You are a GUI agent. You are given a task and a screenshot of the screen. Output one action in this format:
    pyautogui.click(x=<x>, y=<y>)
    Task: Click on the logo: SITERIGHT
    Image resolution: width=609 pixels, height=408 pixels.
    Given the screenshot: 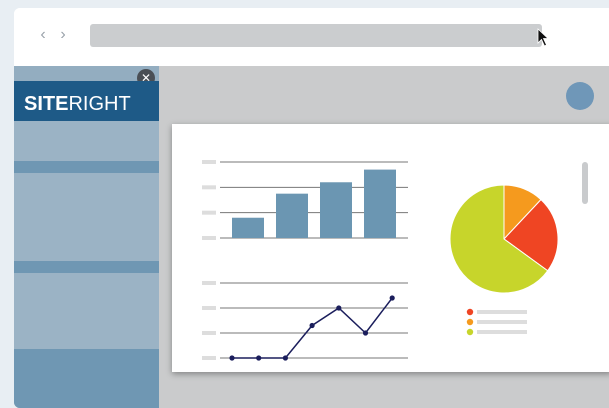 What is the action you would take?
    pyautogui.click(x=77, y=104)
    